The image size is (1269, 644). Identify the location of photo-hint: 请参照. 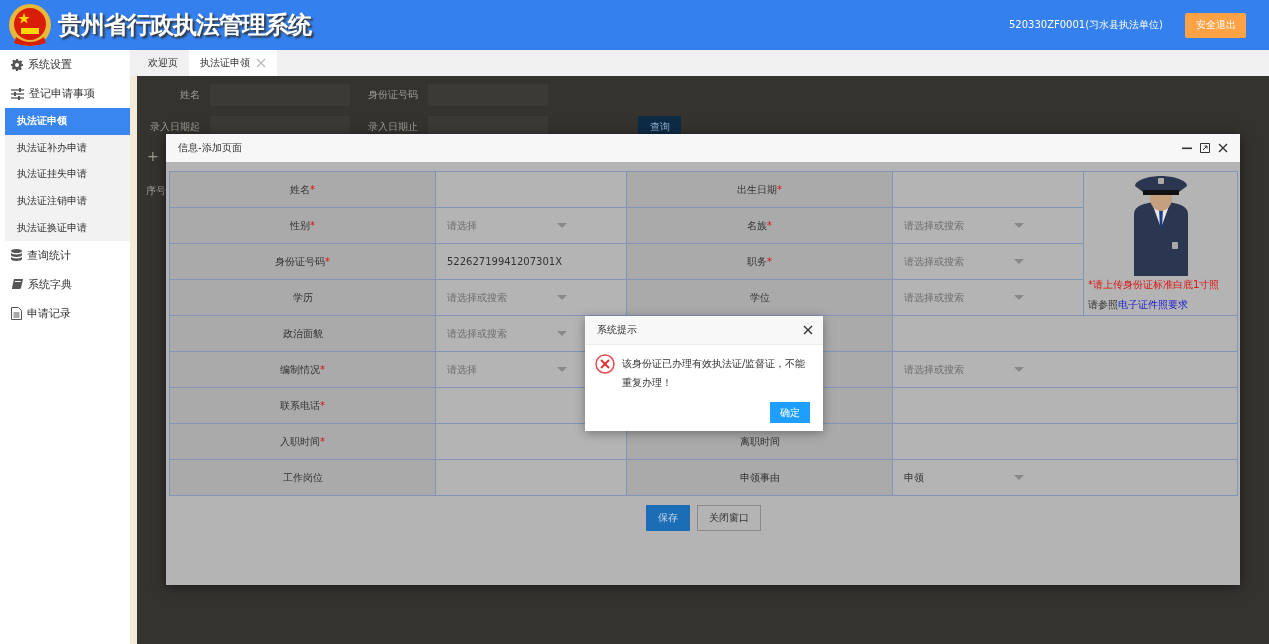
(1103, 305).